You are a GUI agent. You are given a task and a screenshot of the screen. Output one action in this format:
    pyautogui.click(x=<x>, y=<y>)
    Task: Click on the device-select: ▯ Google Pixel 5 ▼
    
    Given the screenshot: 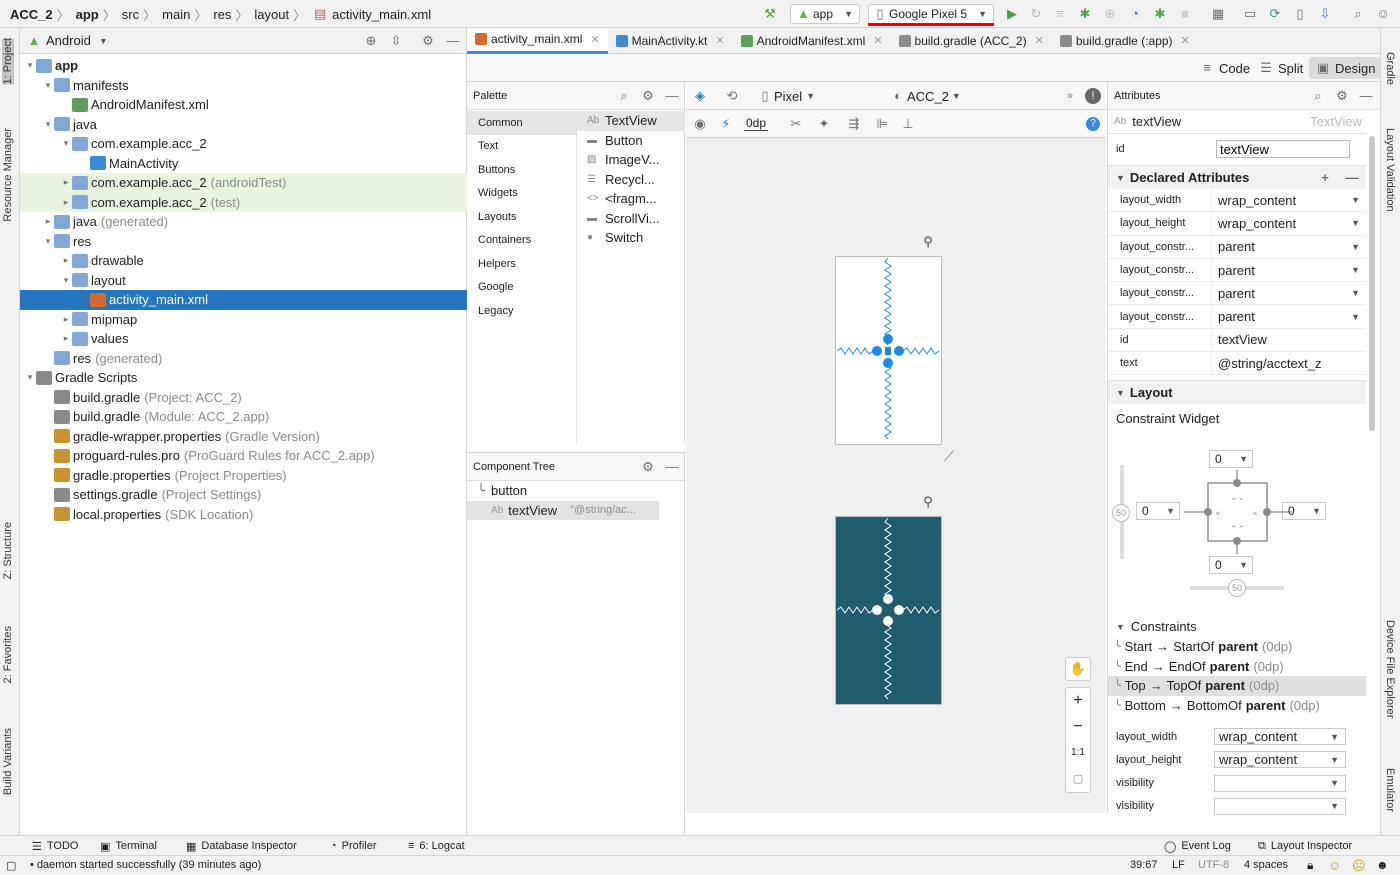 What is the action you would take?
    pyautogui.click(x=931, y=14)
    